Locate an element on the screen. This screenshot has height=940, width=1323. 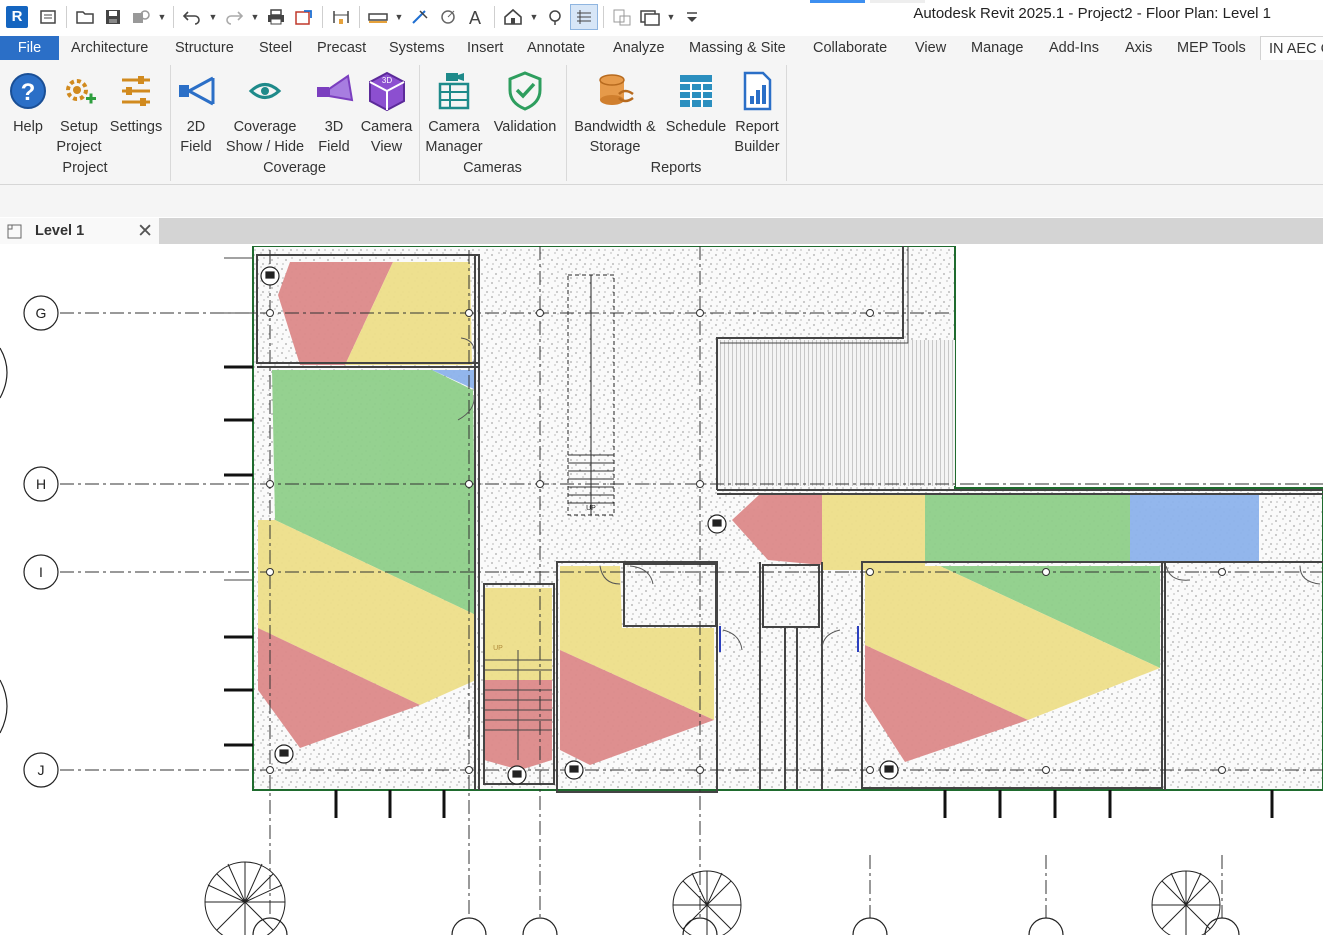
switch-windows-dropdown-icon: ▼ is located at coordinates (671, 17).